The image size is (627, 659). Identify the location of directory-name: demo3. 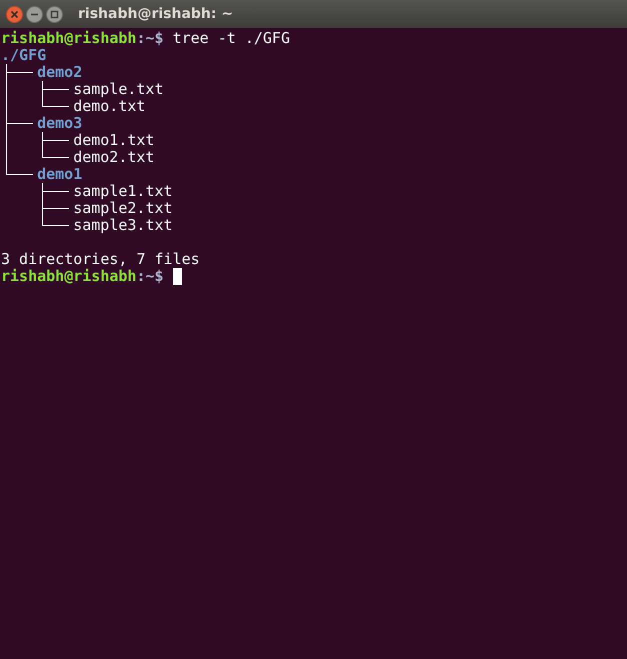
(59, 123).